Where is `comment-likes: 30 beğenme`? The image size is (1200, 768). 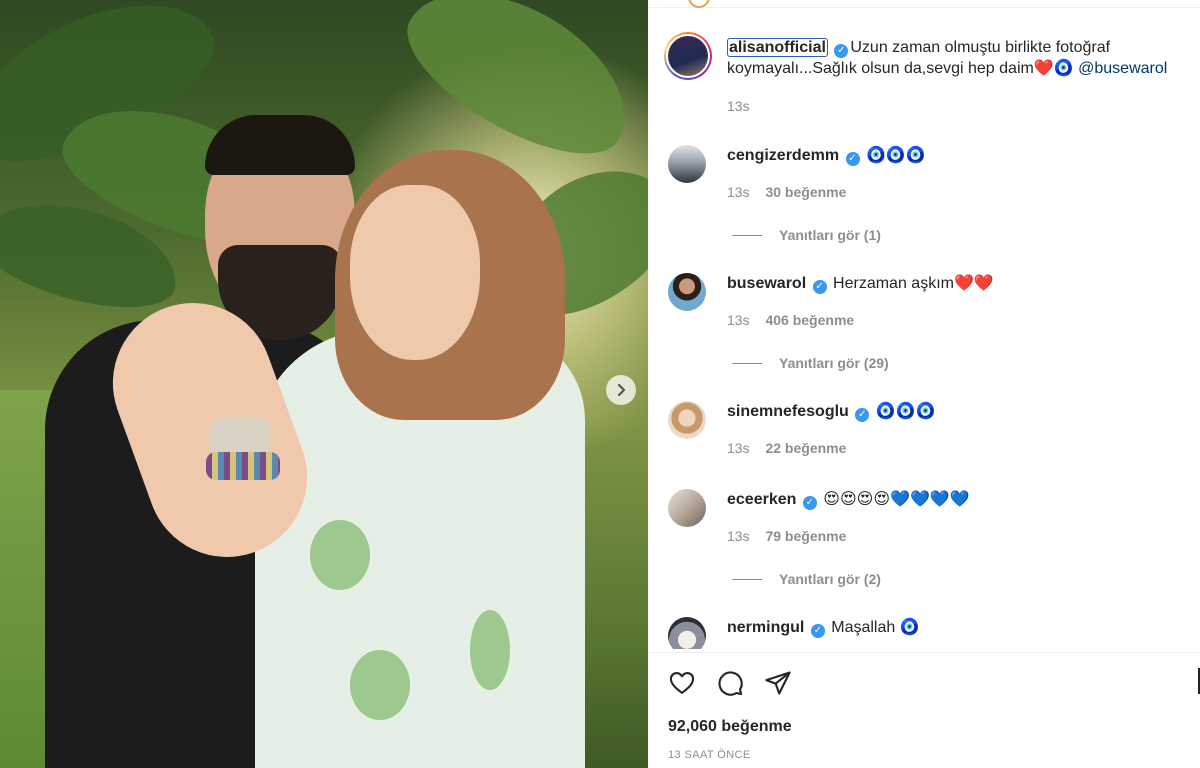 comment-likes: 30 beğenme is located at coordinates (805, 192).